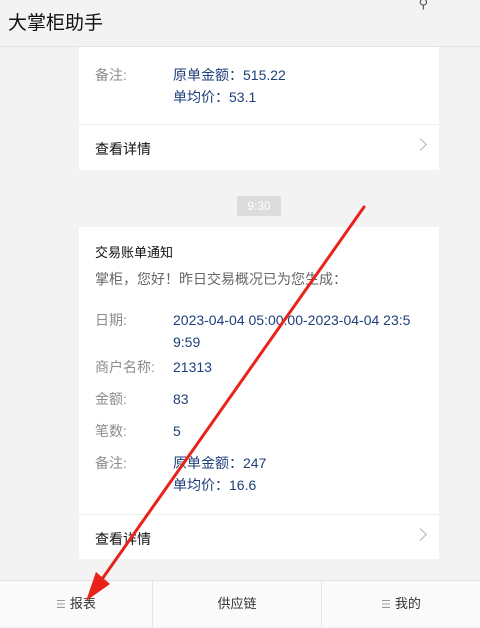  What do you see at coordinates (56, 23) in the screenshot?
I see `chat-title: 大掌柜助手` at bounding box center [56, 23].